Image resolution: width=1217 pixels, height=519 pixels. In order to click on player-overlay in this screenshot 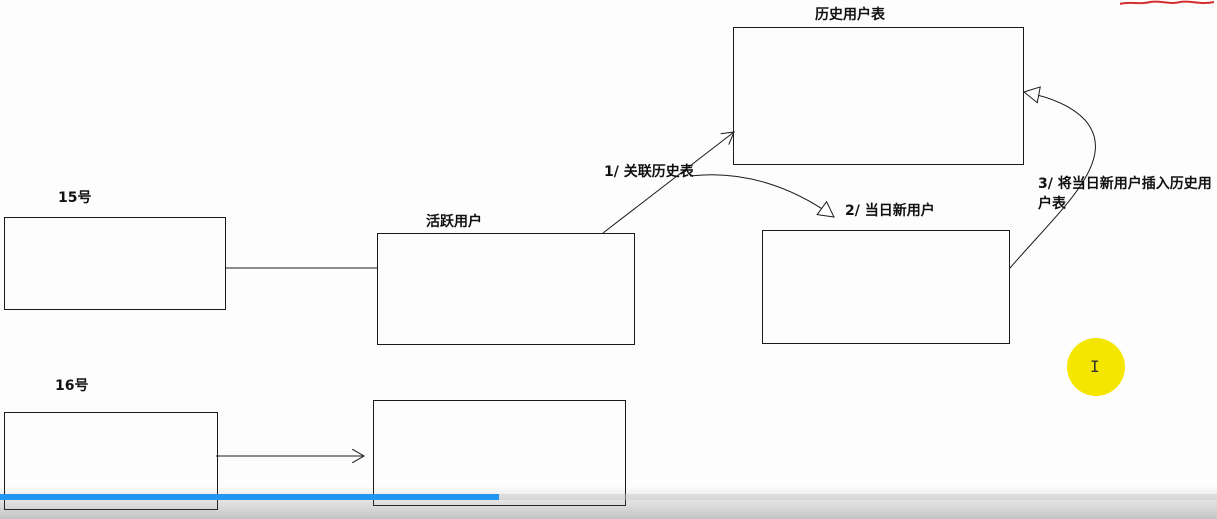, I will do `click(608, 502)`.